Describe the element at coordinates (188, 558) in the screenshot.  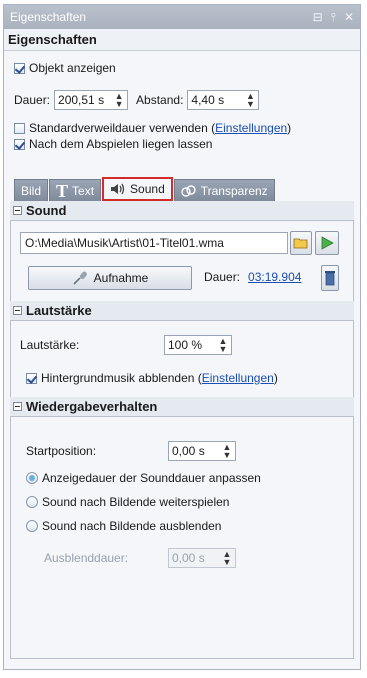
I see `fade-duration-value: 0,00 s` at that location.